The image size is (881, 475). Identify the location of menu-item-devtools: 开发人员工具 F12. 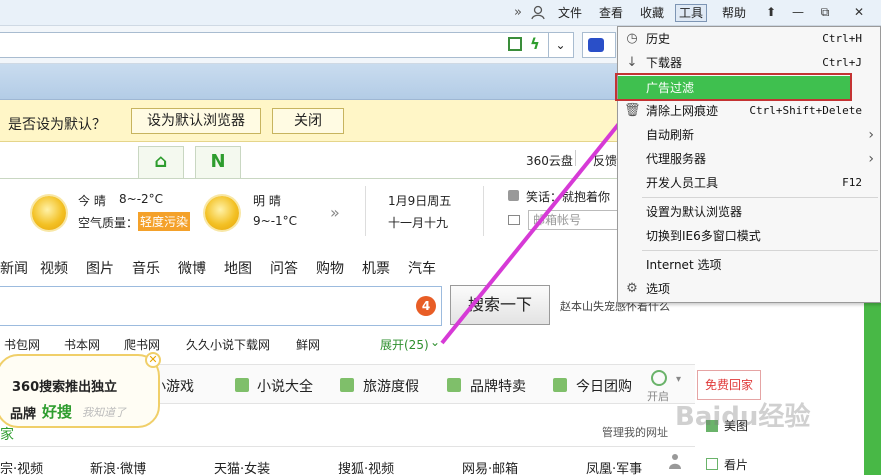
(749, 183).